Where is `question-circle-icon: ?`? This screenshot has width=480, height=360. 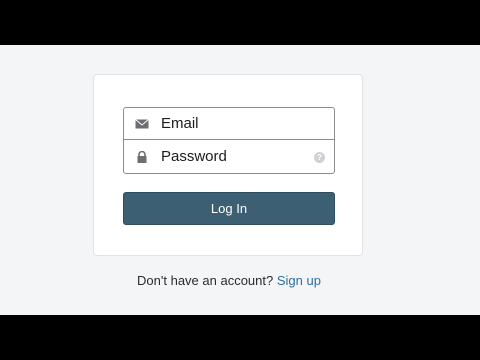 question-circle-icon: ? is located at coordinates (319, 157).